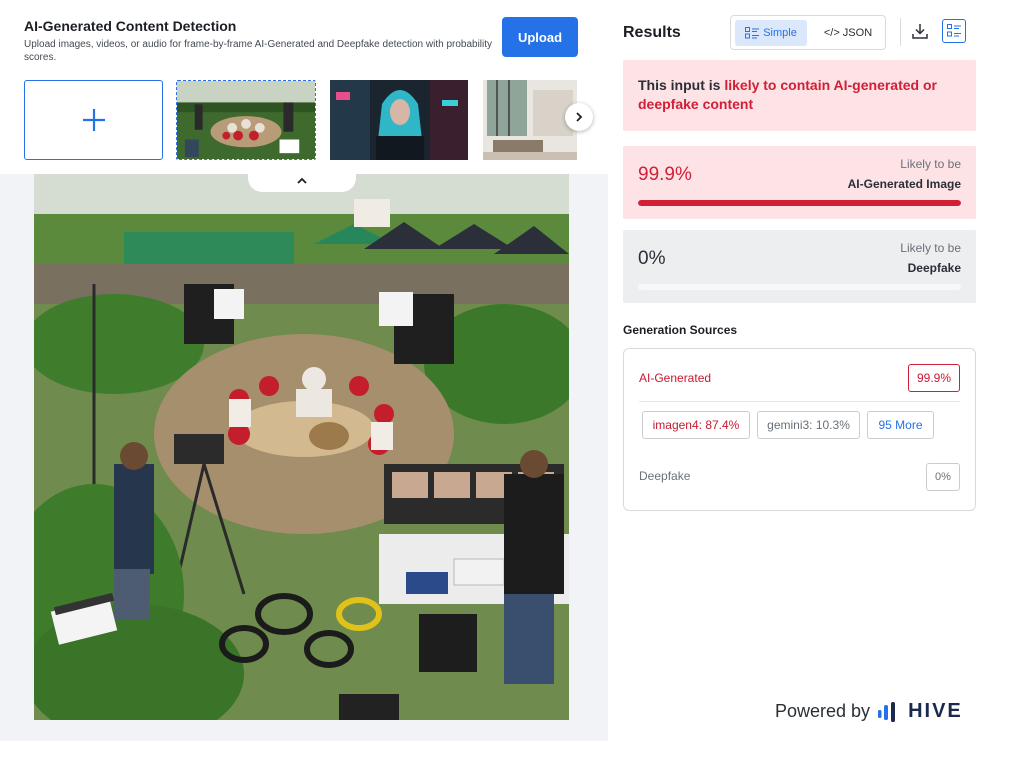 The height and width of the screenshot is (757, 1024). What do you see at coordinates (130, 26) in the screenshot?
I see `page-title: AI-Generated Content Detection` at bounding box center [130, 26].